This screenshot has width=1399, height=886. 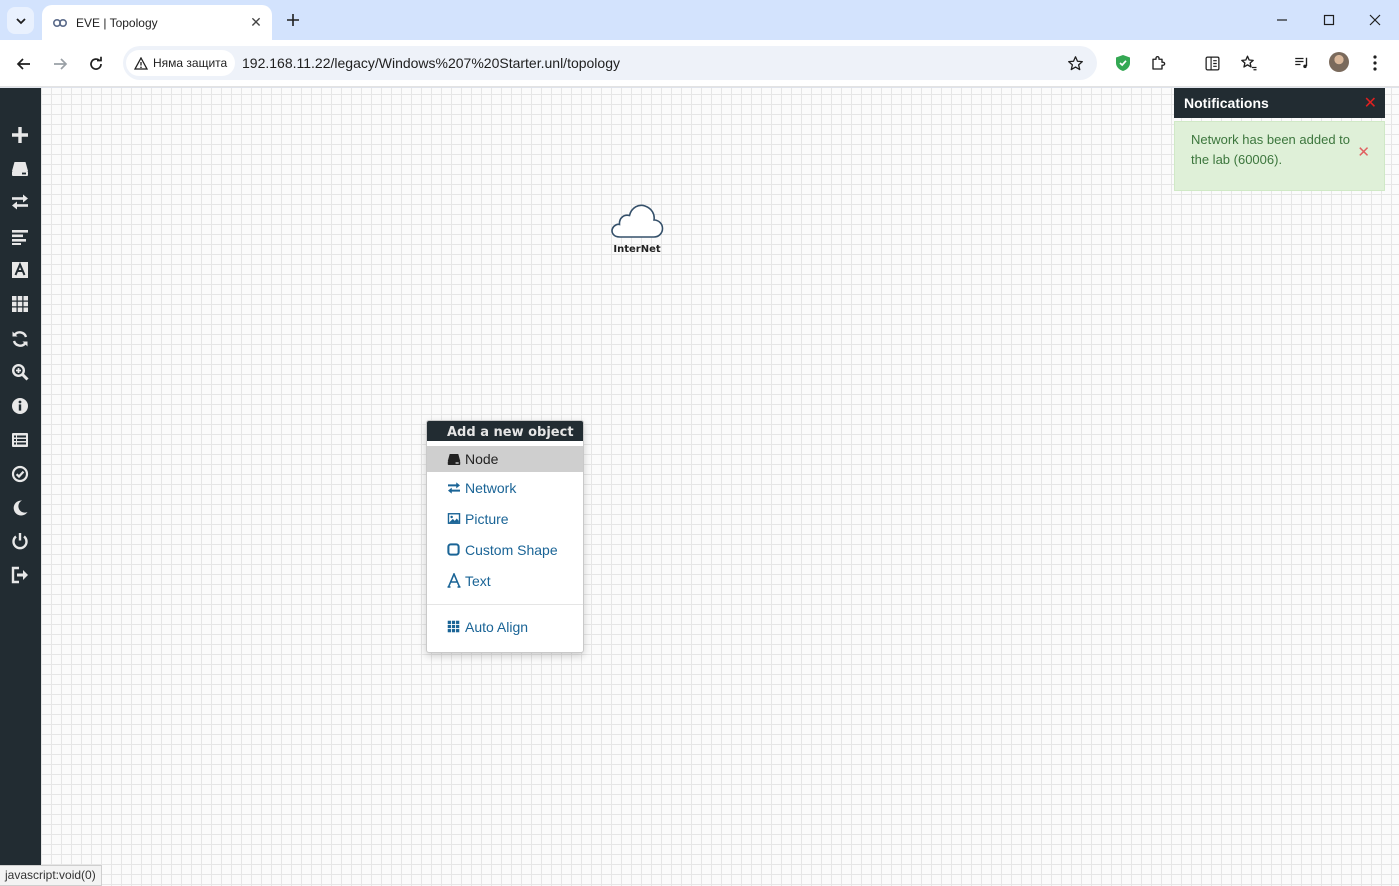 I want to click on sidebar-add-object-button, so click(x=20, y=135).